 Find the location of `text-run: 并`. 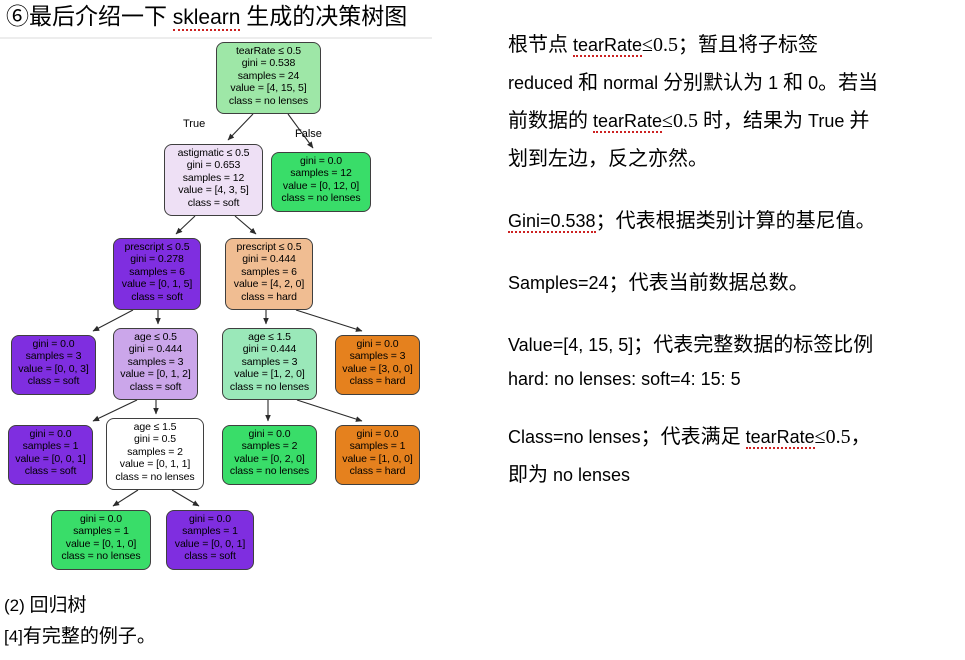

text-run: 并 is located at coordinates (857, 121).